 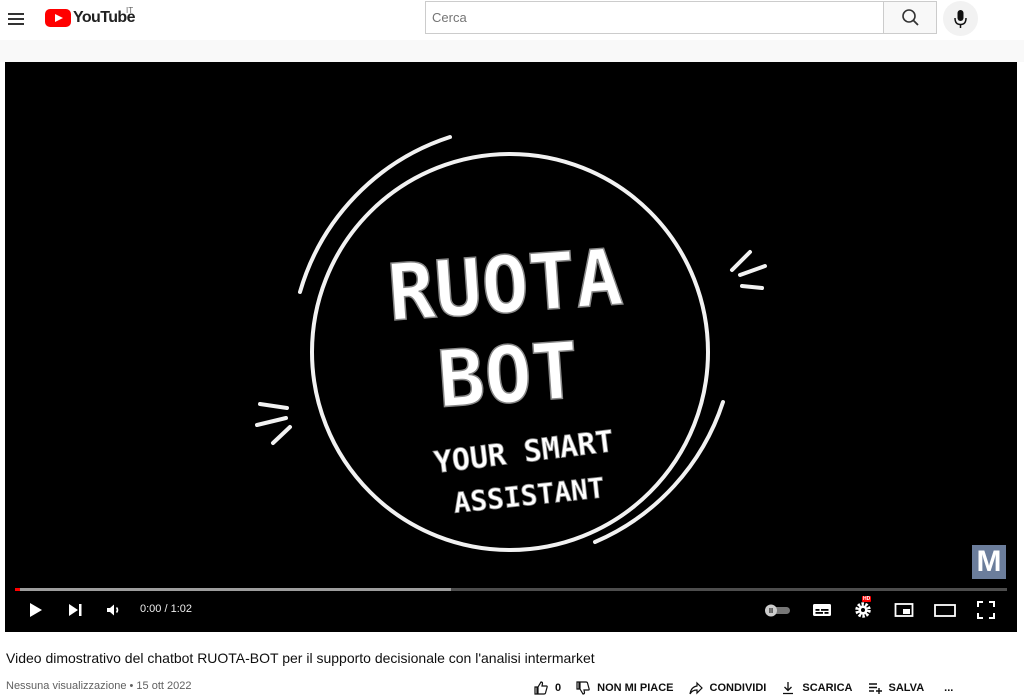 I want to click on dislike-button: NON MI PIACE, so click(x=624, y=688).